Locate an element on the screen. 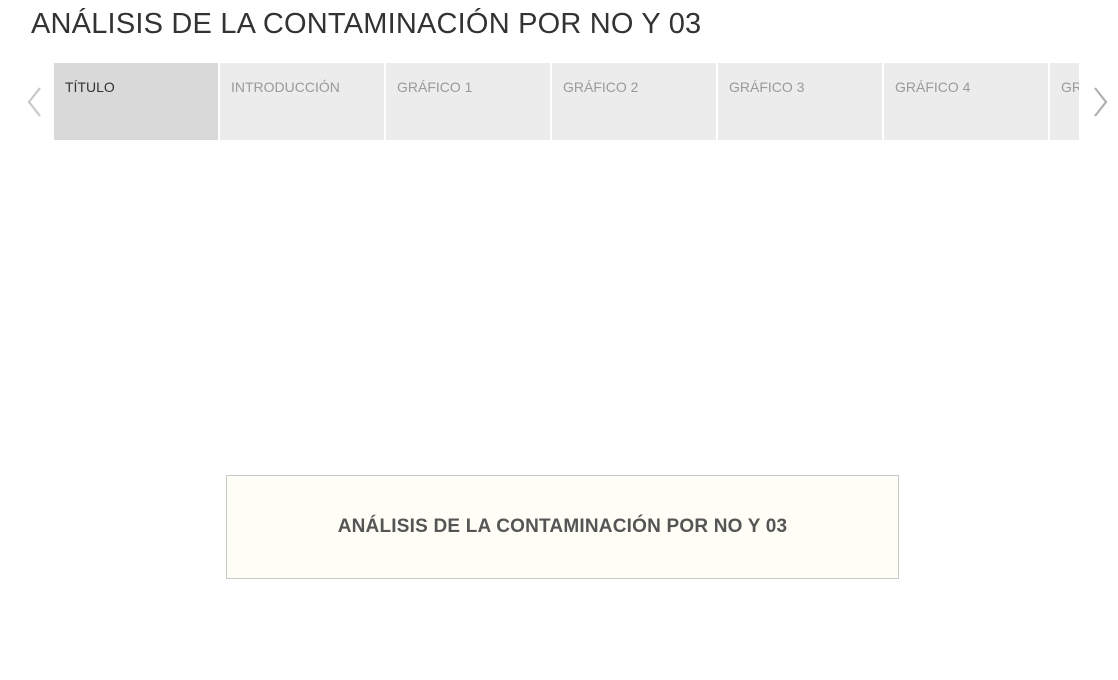 Image resolution: width=1118 pixels, height=680 pixels. story-title: ANÁLISIS DE LA CONTAMINACIÓN POR NO Y 03 is located at coordinates (366, 24).